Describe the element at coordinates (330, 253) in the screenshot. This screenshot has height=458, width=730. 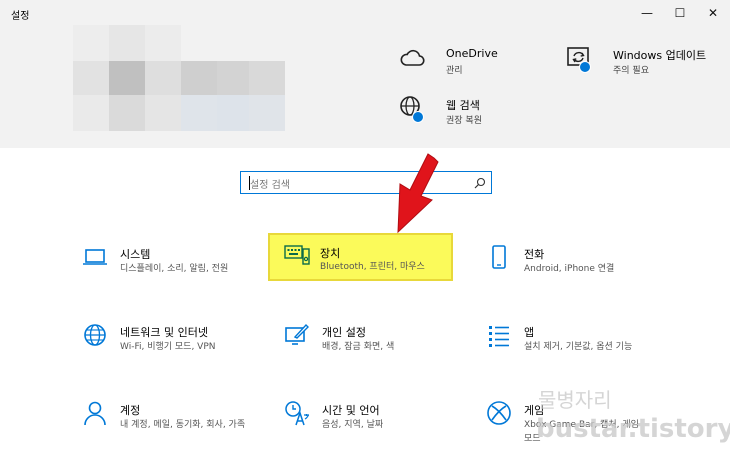
I see `tile-devices-title: 장치` at that location.